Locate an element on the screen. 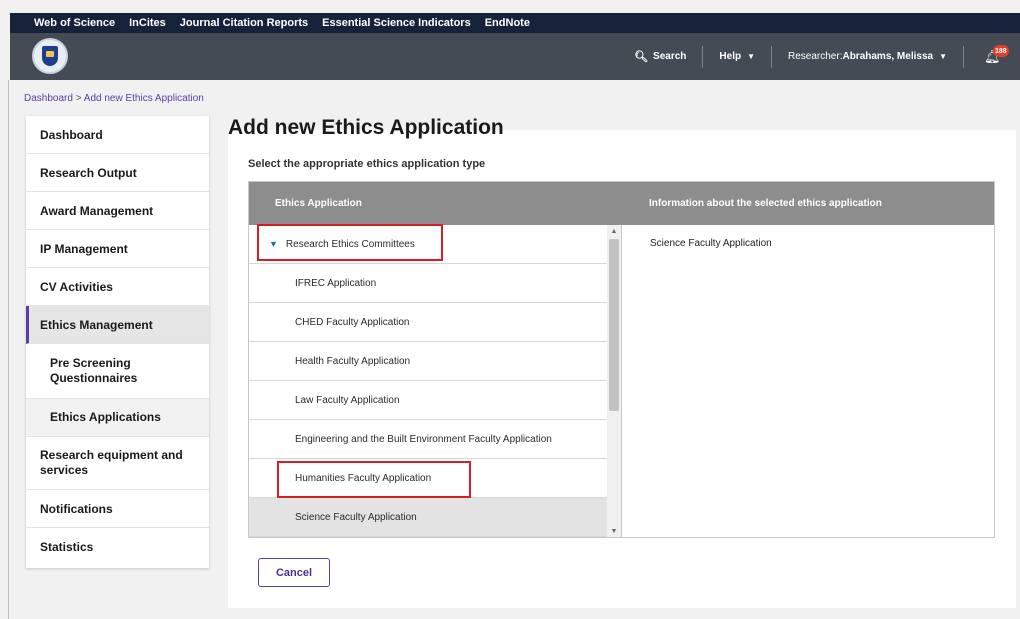  researcher-prefix: Researcher: is located at coordinates (815, 56).